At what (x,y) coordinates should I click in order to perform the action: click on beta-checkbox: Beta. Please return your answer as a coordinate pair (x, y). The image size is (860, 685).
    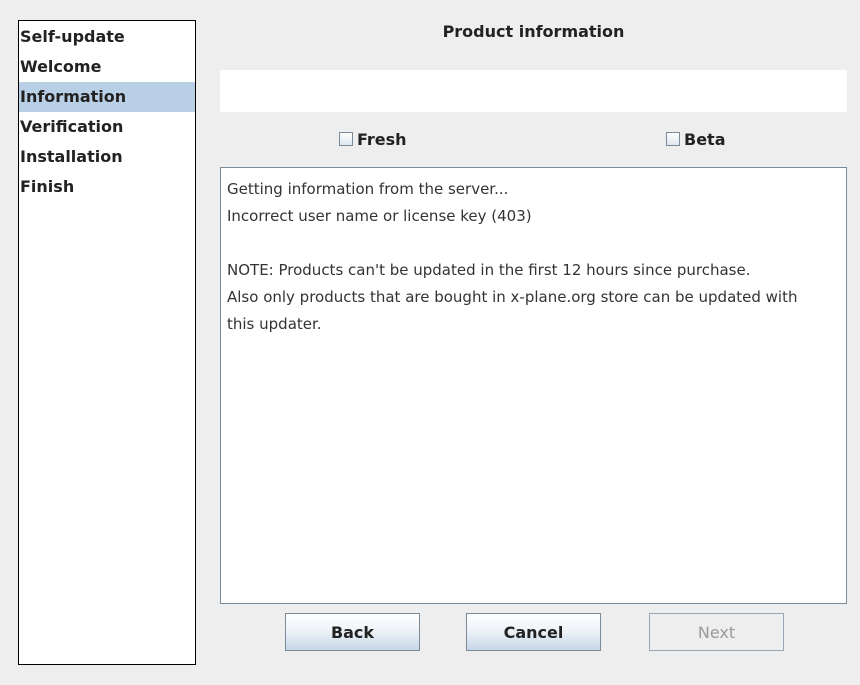
    Looking at the image, I should click on (696, 139).